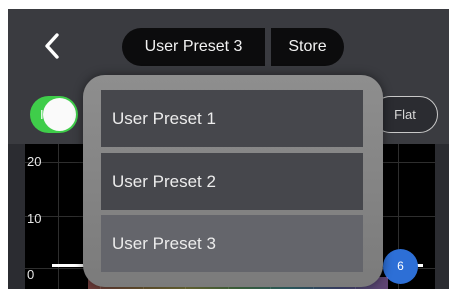  I want to click on menu-item-user-preset-2: User Preset 2, so click(232, 181).